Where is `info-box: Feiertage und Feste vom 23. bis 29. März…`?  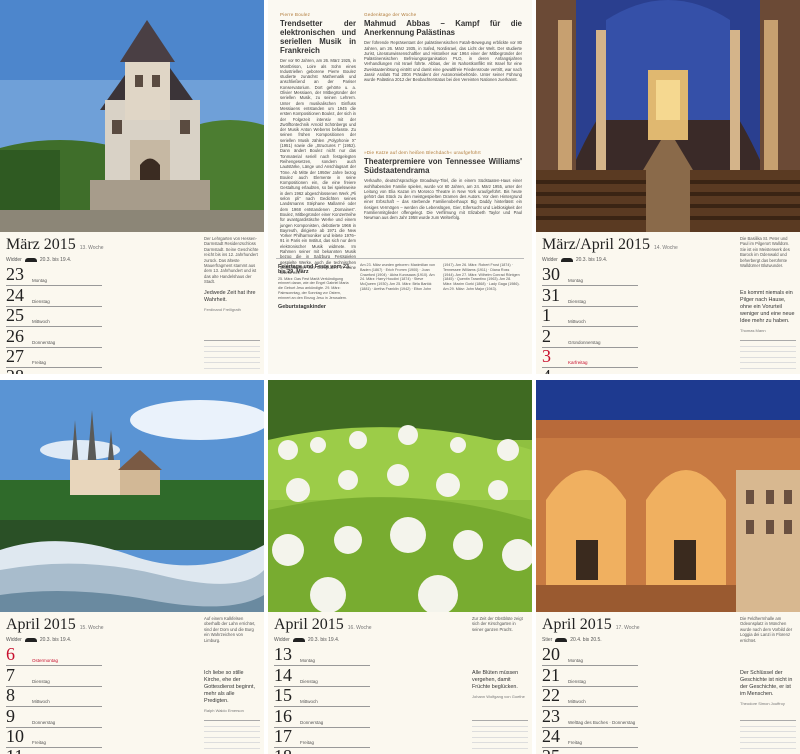
info-box: Feiertage und Feste vom 23. bis 29. März… is located at coordinates (400, 313).